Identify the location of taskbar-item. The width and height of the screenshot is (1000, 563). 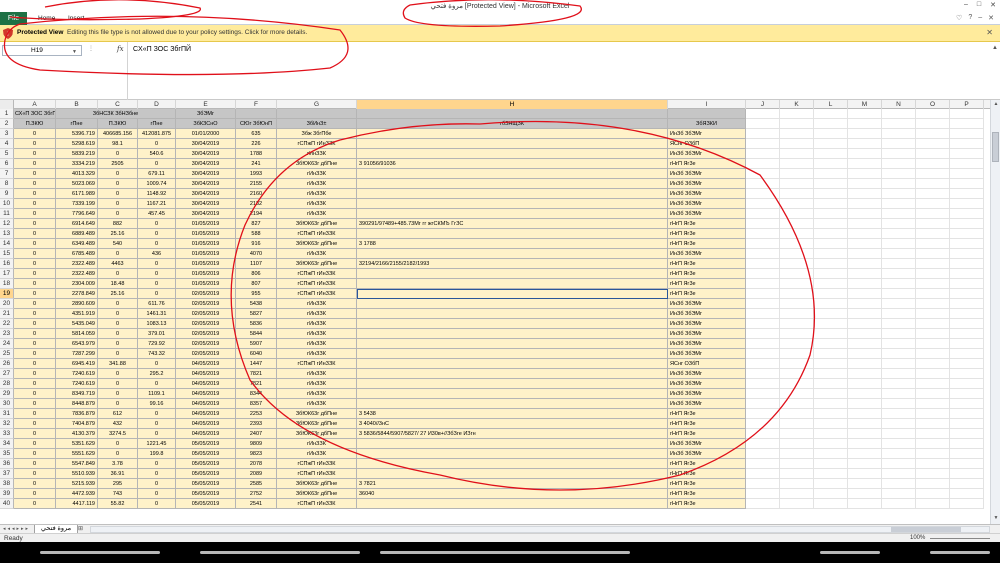
(280, 552).